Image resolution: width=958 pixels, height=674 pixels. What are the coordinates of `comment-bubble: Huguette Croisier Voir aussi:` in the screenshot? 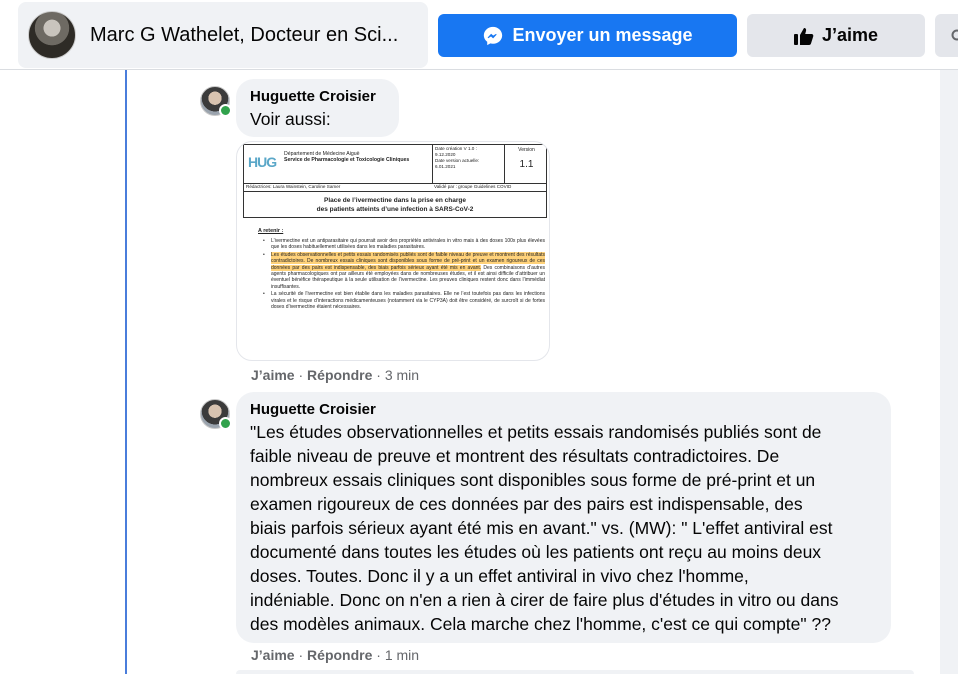 It's located at (317, 108).